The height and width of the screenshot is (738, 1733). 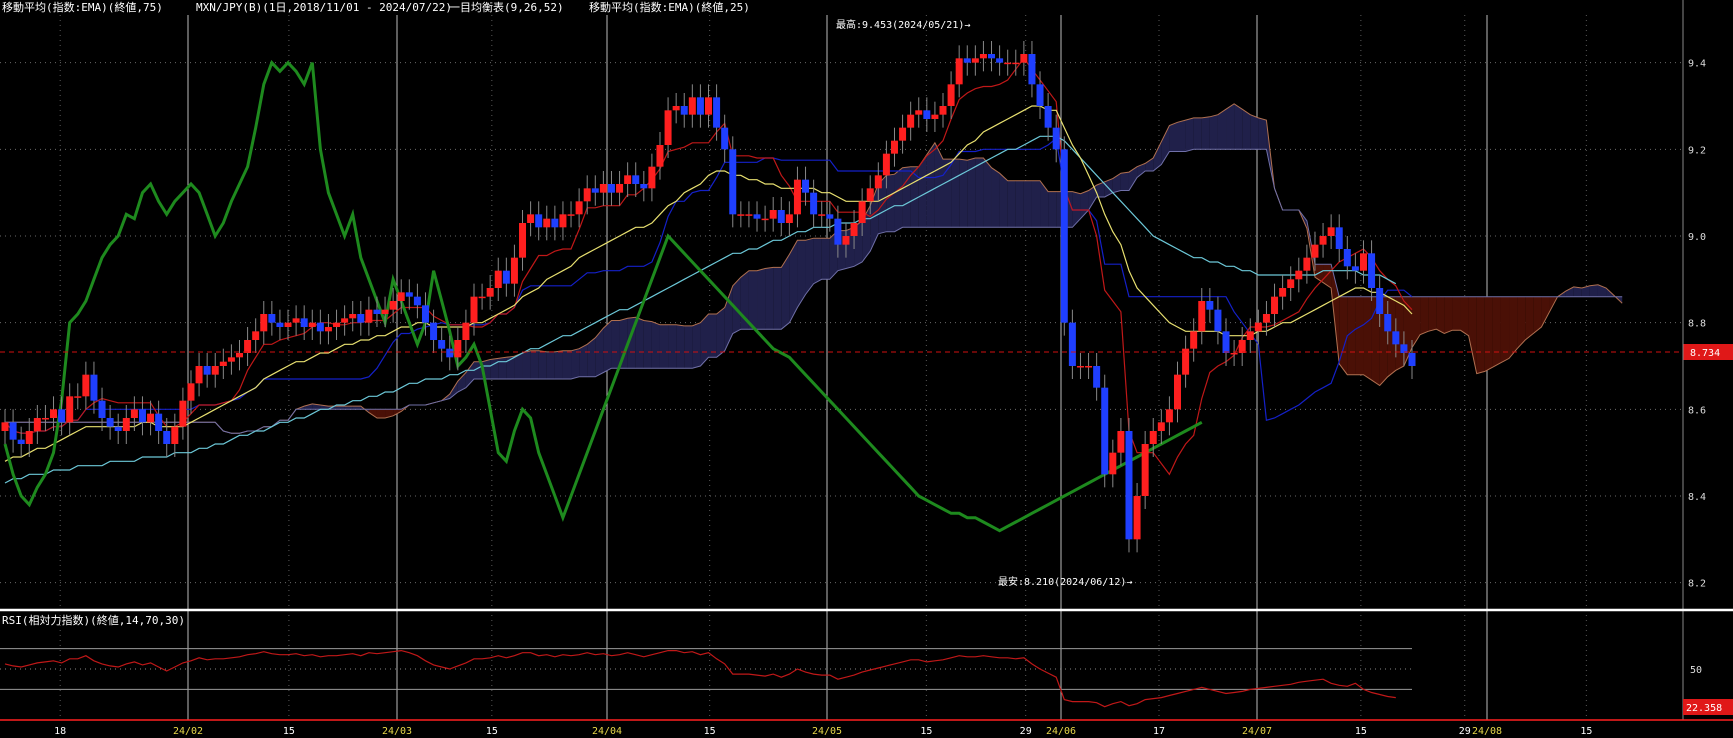 I want to click on header-ichimoku: 一目均衡表(9,26,52), so click(x=506, y=7).